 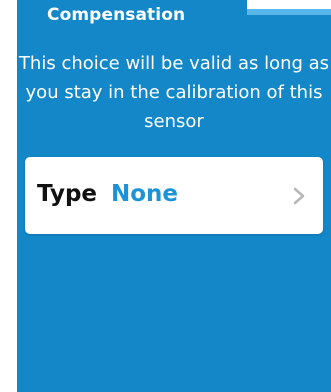 What do you see at coordinates (299, 196) in the screenshot?
I see `chevron-right-icon` at bounding box center [299, 196].